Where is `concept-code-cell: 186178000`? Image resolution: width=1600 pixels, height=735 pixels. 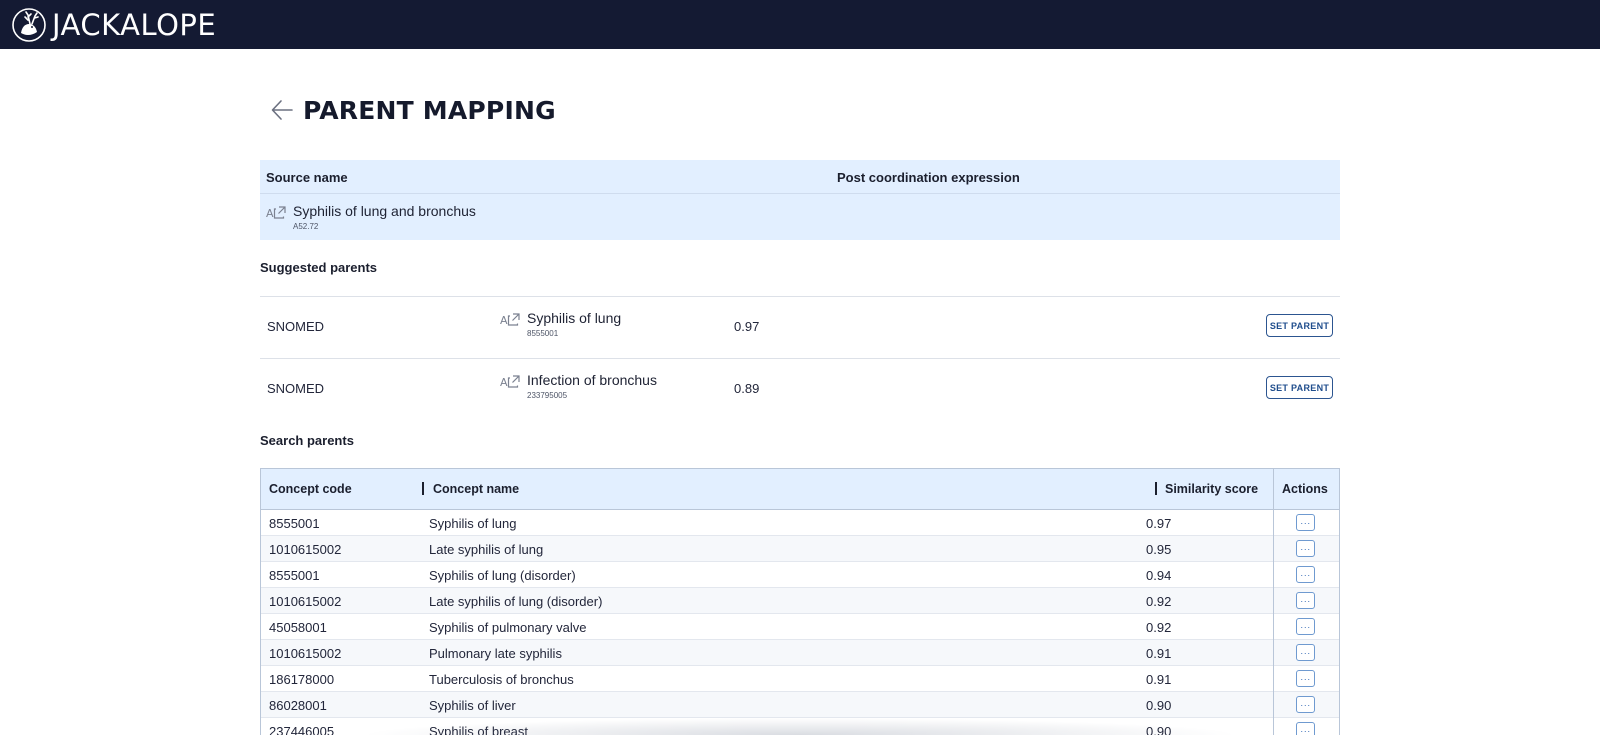 concept-code-cell: 186178000 is located at coordinates (302, 679).